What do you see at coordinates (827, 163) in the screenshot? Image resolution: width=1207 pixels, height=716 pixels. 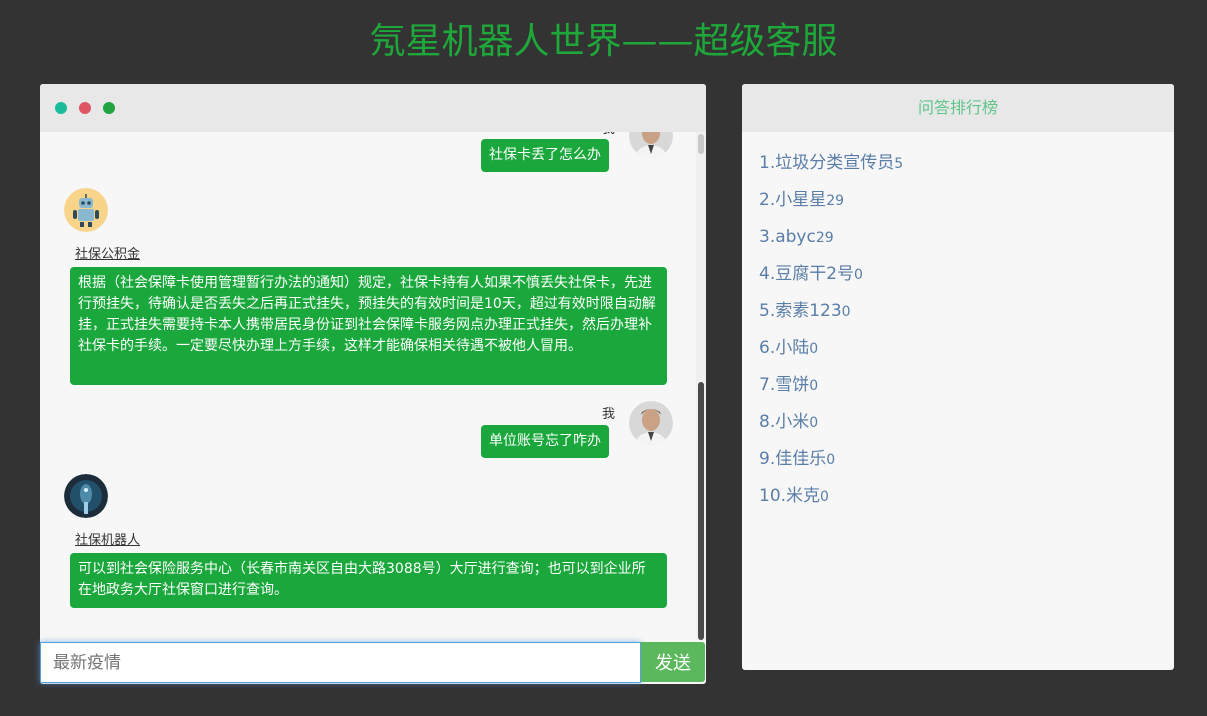 I see `ranking-item-name: 1.垃圾分类宣传员` at bounding box center [827, 163].